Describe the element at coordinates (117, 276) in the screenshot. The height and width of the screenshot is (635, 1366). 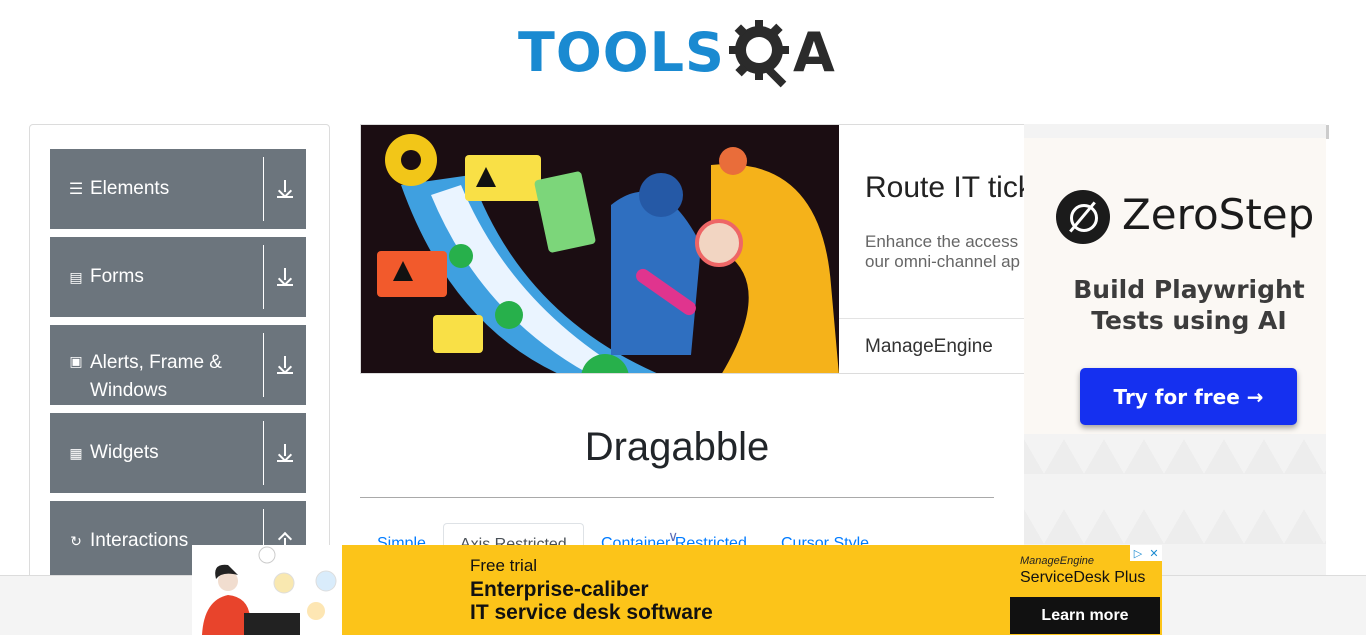
I see `sidebar-group-label: Forms` at that location.